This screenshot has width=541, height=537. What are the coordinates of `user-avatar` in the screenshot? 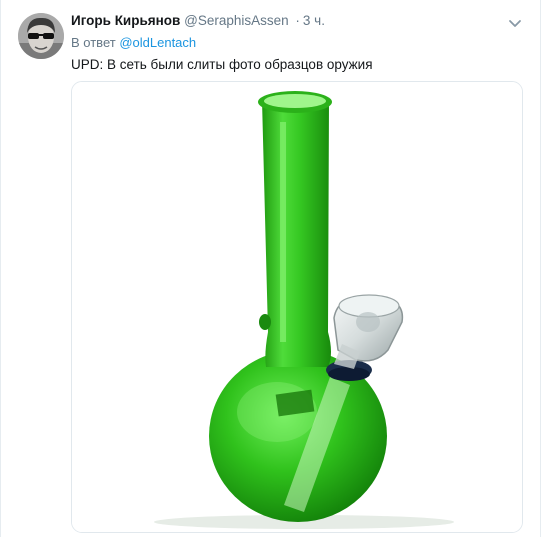 It's located at (41, 36).